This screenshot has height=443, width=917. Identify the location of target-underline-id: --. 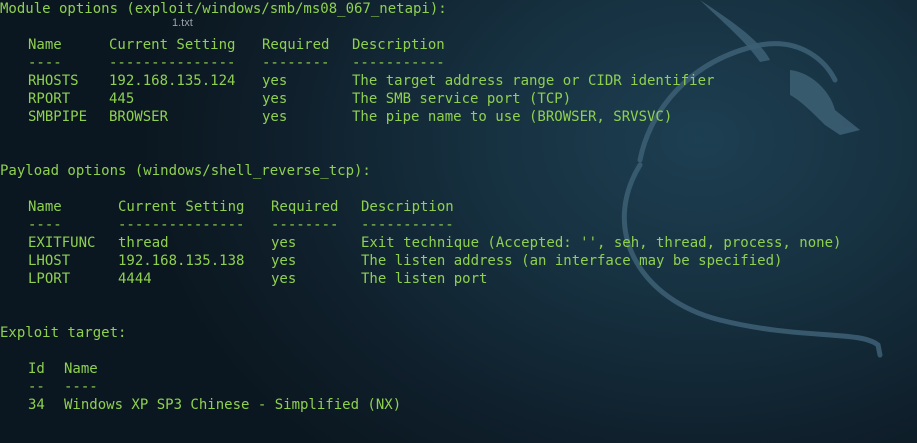
(36, 387).